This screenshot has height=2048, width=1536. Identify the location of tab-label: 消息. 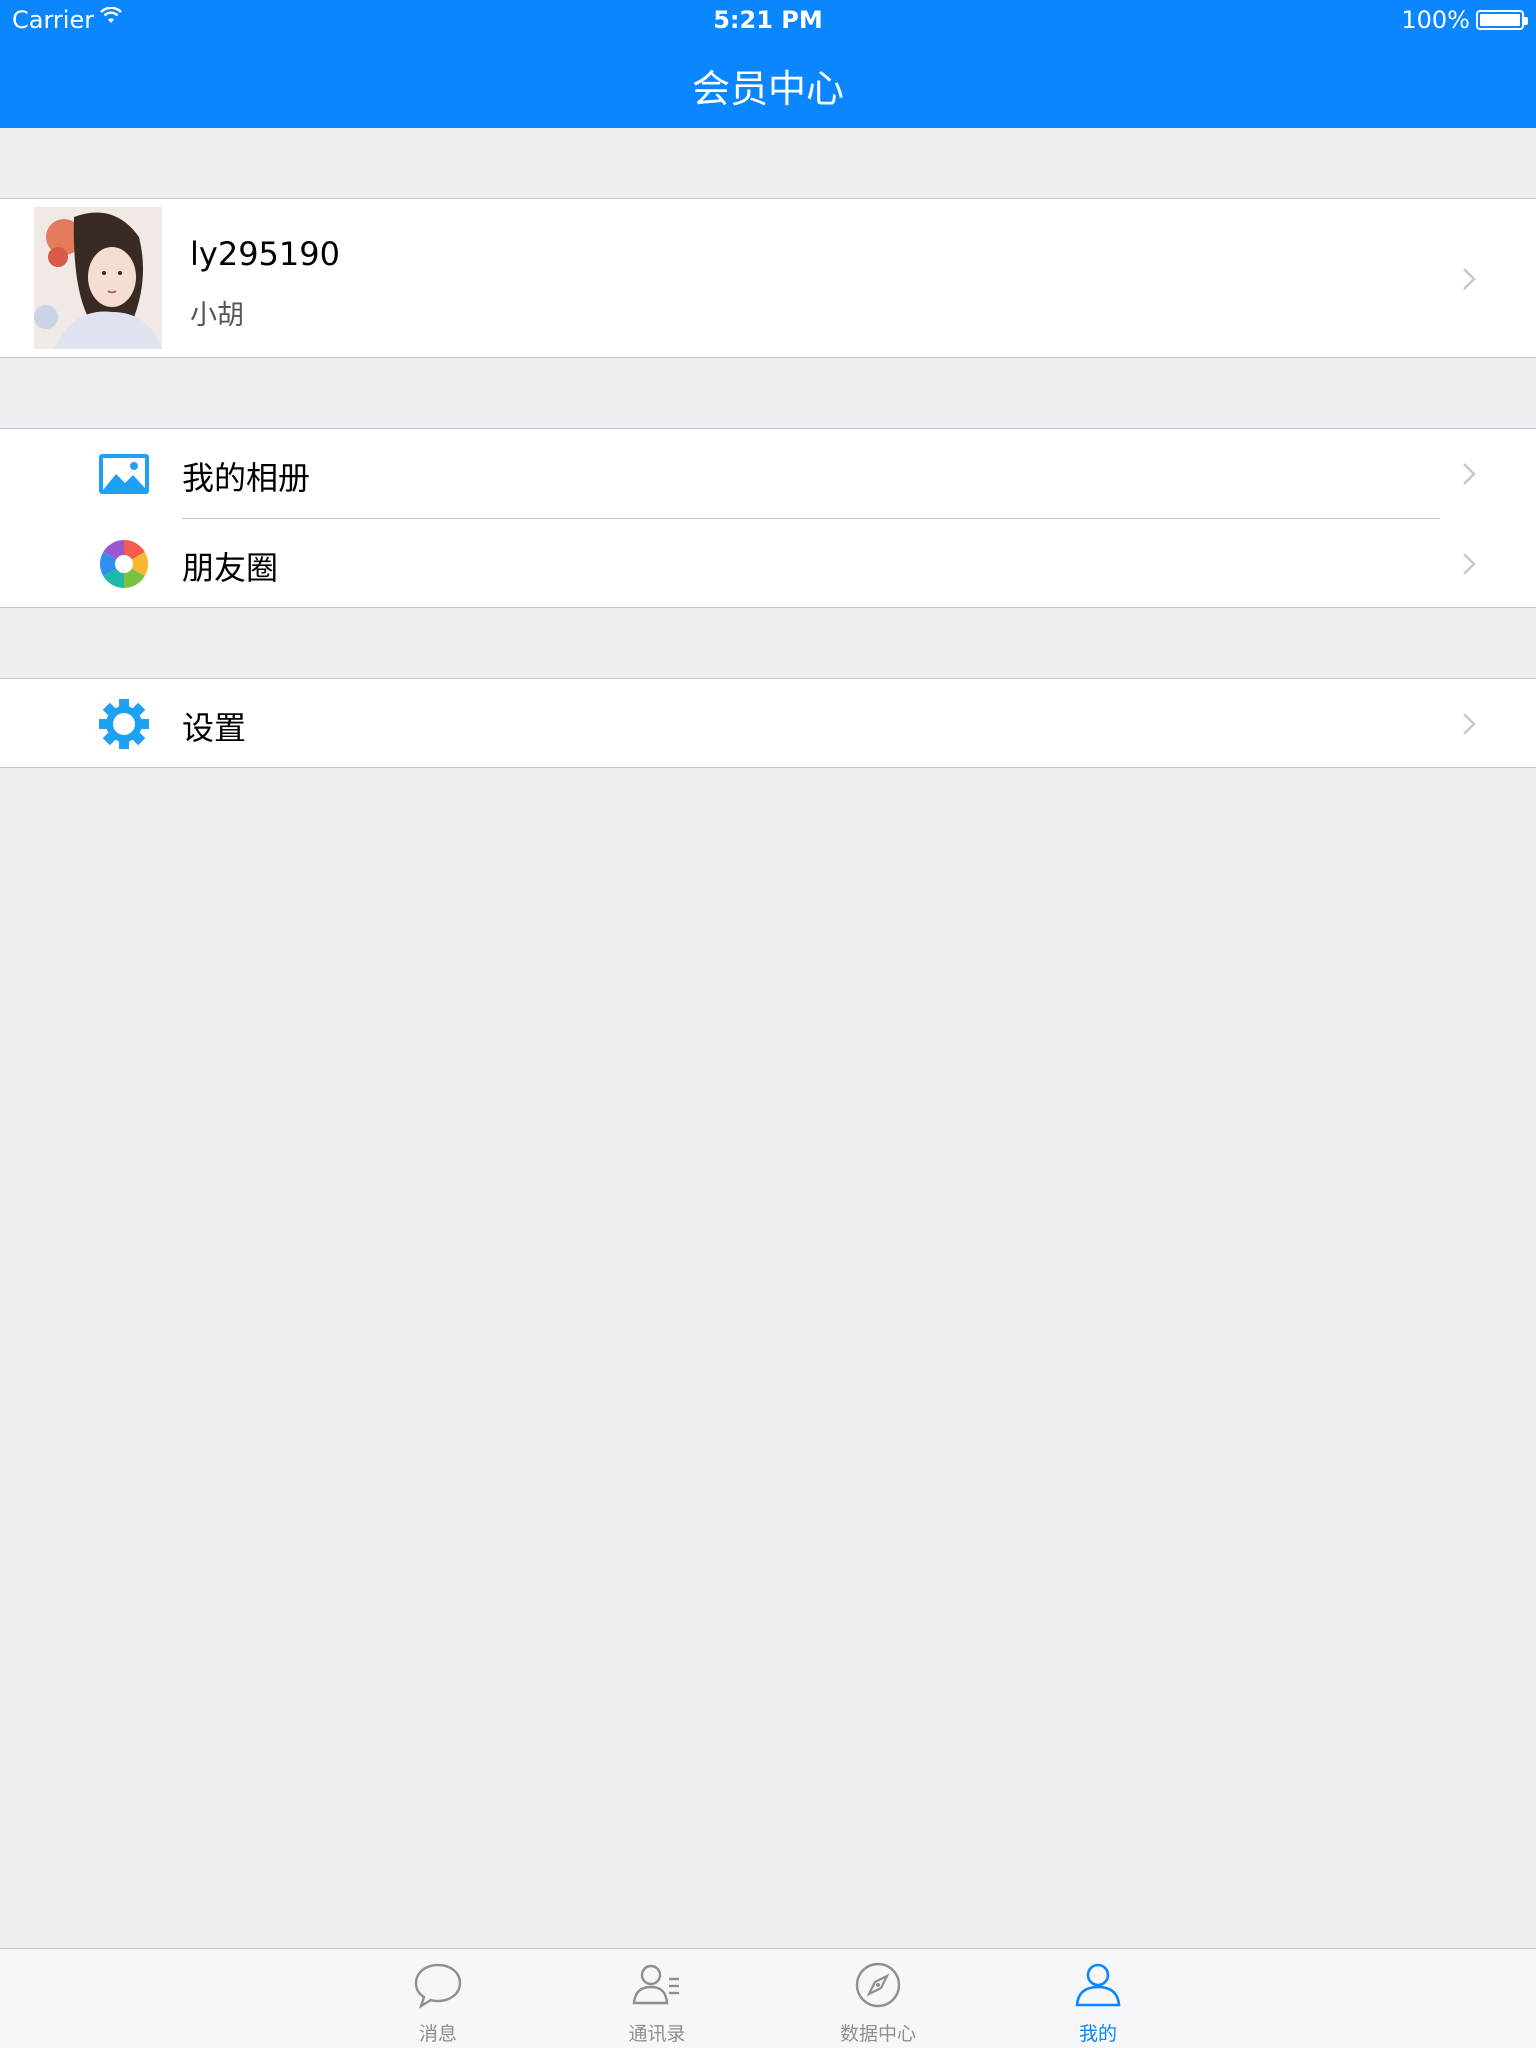
(437, 2034).